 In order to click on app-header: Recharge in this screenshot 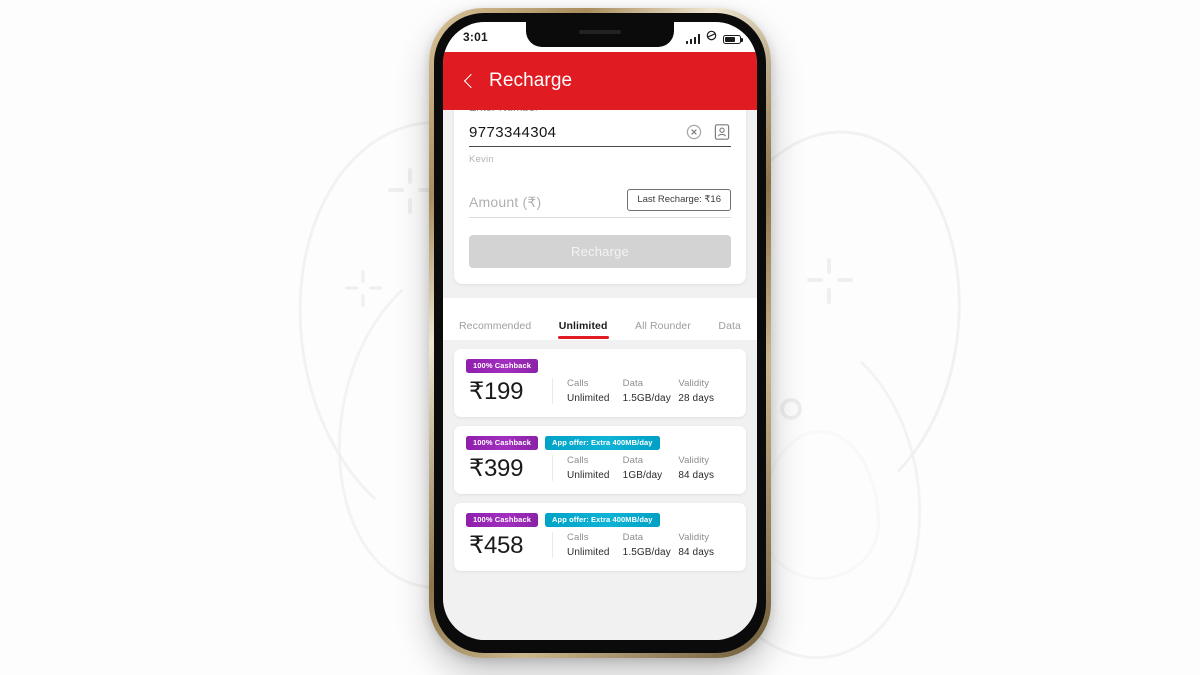, I will do `click(600, 81)`.